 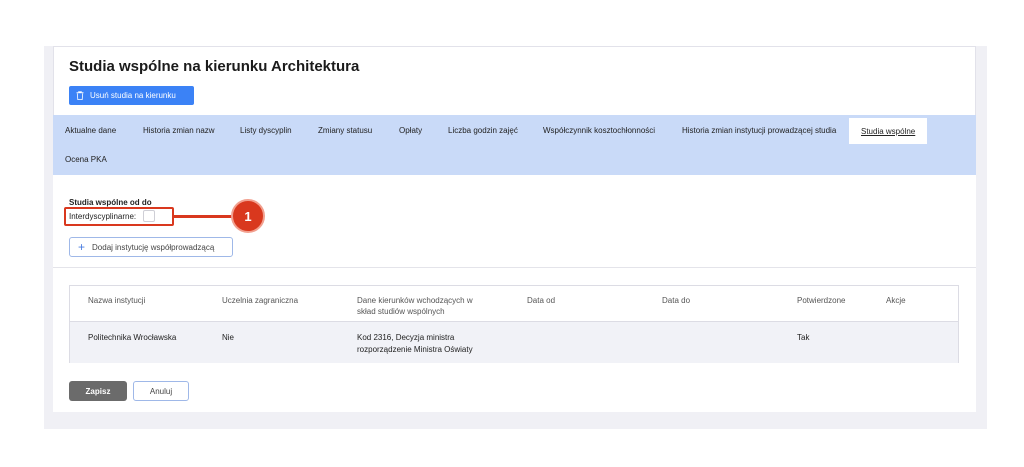 I want to click on tab-pka-rating: Ocena PKA, so click(x=86, y=159).